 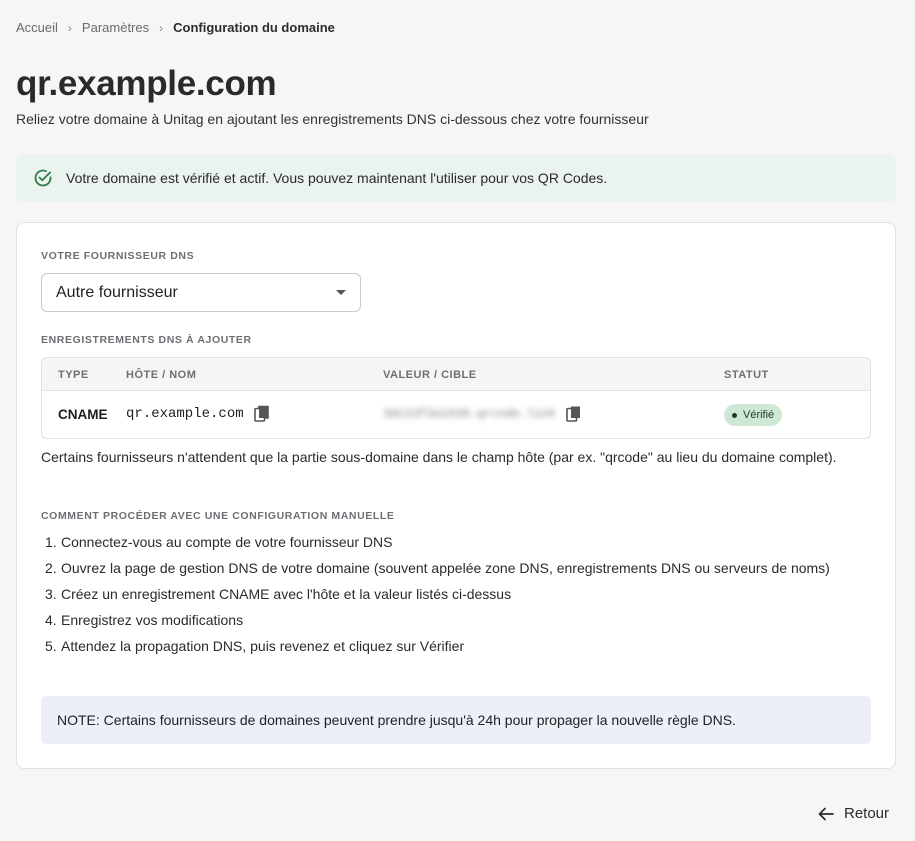 What do you see at coordinates (117, 292) in the screenshot?
I see `provider-select-value: Autre fournisseur` at bounding box center [117, 292].